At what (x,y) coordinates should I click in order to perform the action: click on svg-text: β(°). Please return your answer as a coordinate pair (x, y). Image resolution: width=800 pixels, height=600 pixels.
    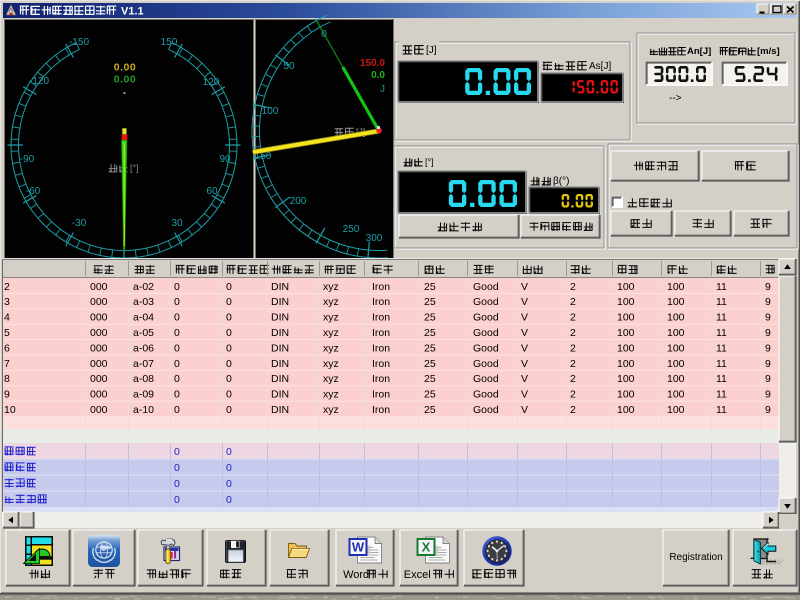
    Looking at the image, I should click on (561, 181).